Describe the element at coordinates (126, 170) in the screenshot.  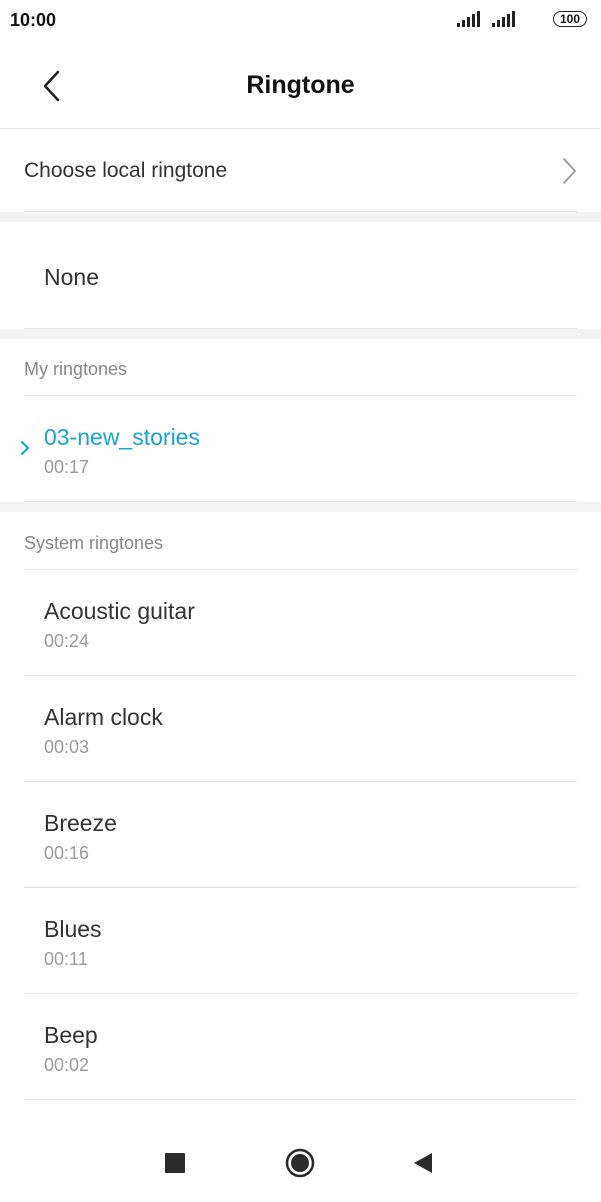
I see `choose-local-ringtone-label: Choose local ringtone` at that location.